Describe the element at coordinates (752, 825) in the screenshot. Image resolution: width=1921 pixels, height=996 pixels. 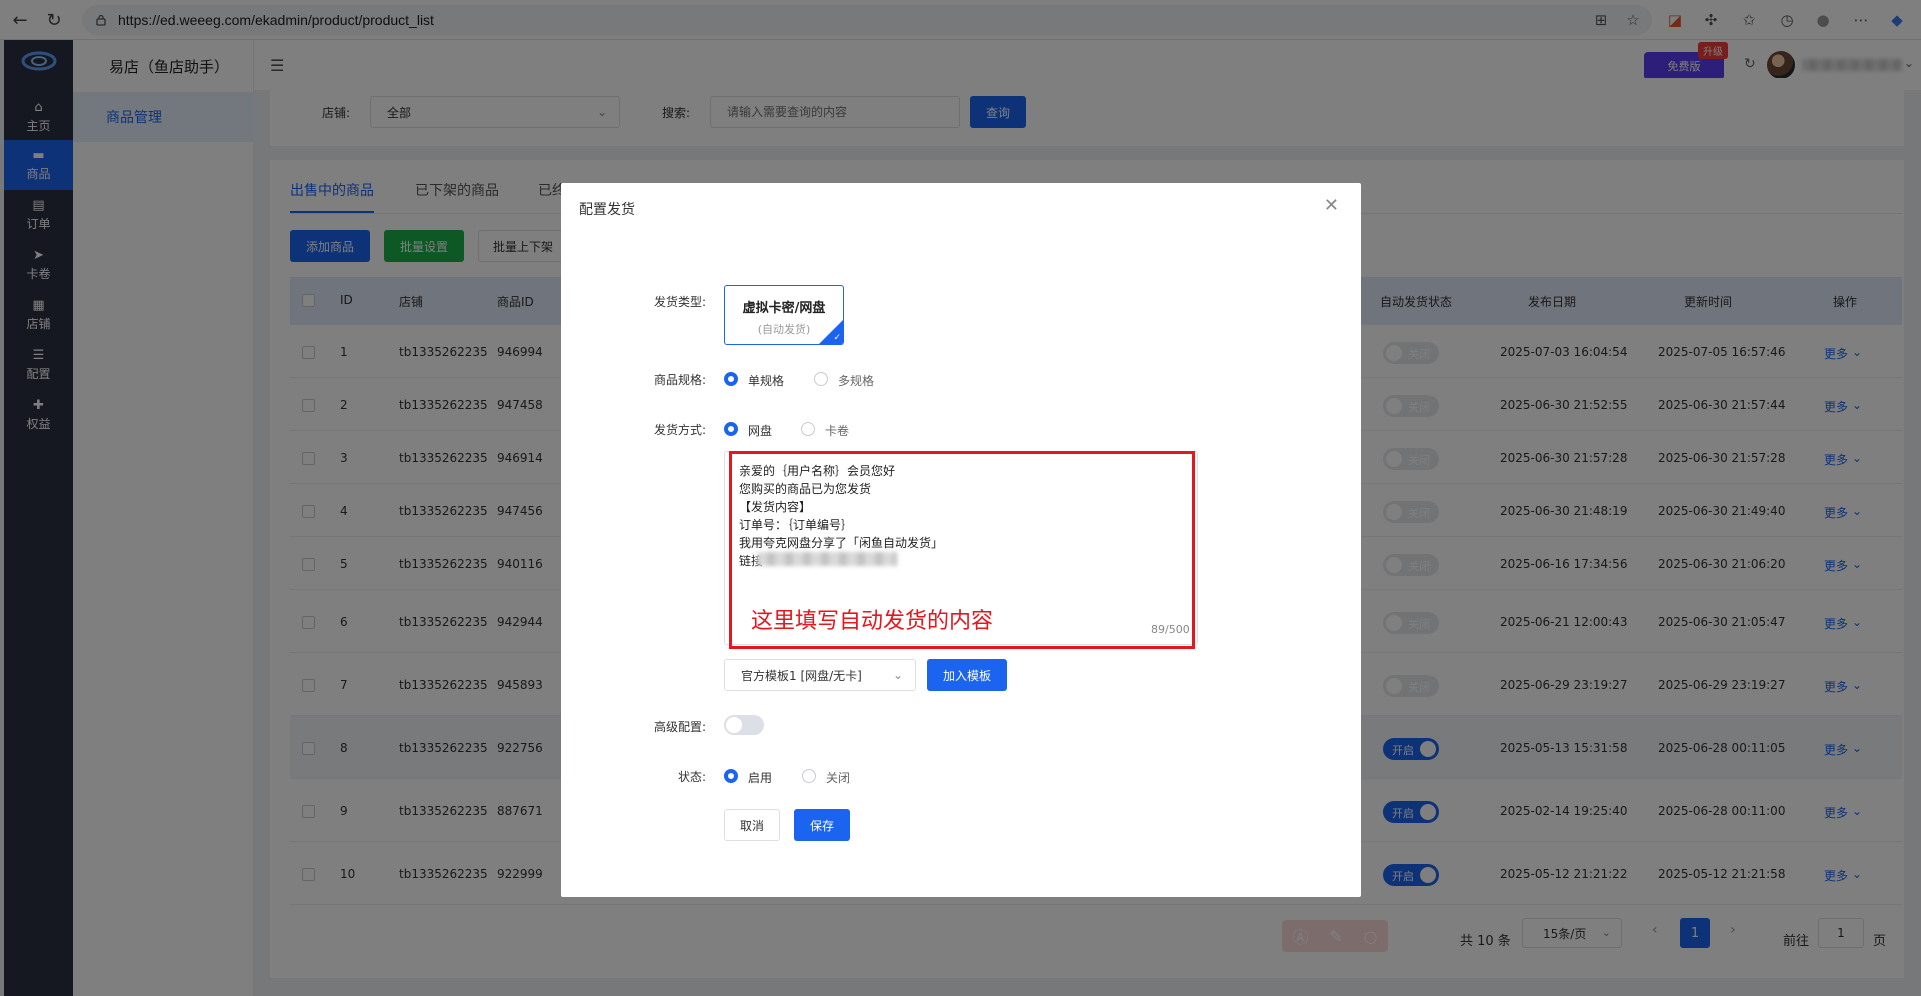
I see `cancel-button: 取消` at that location.